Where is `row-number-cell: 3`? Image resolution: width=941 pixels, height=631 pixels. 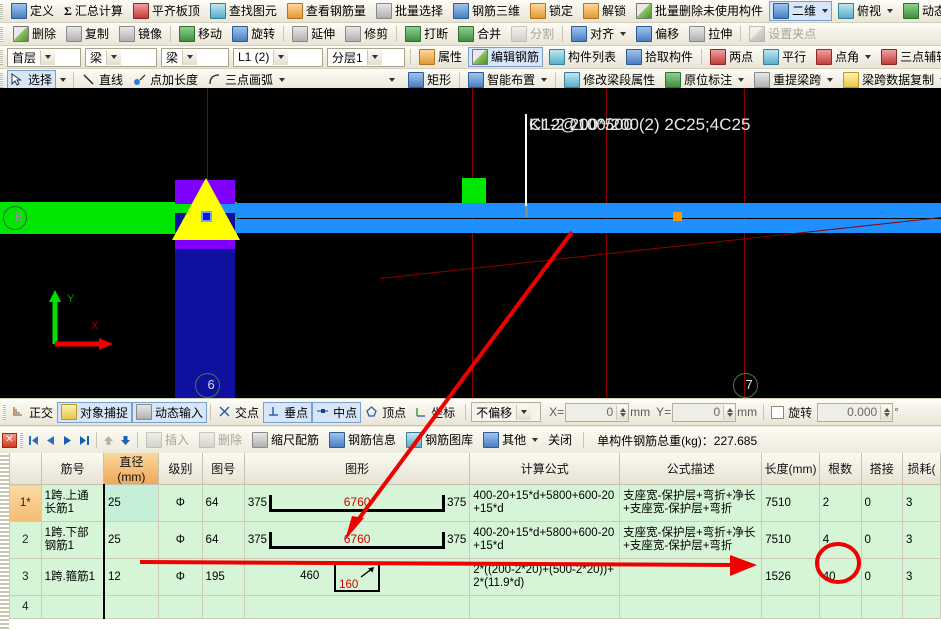
row-number-cell: 3 is located at coordinates (25, 577).